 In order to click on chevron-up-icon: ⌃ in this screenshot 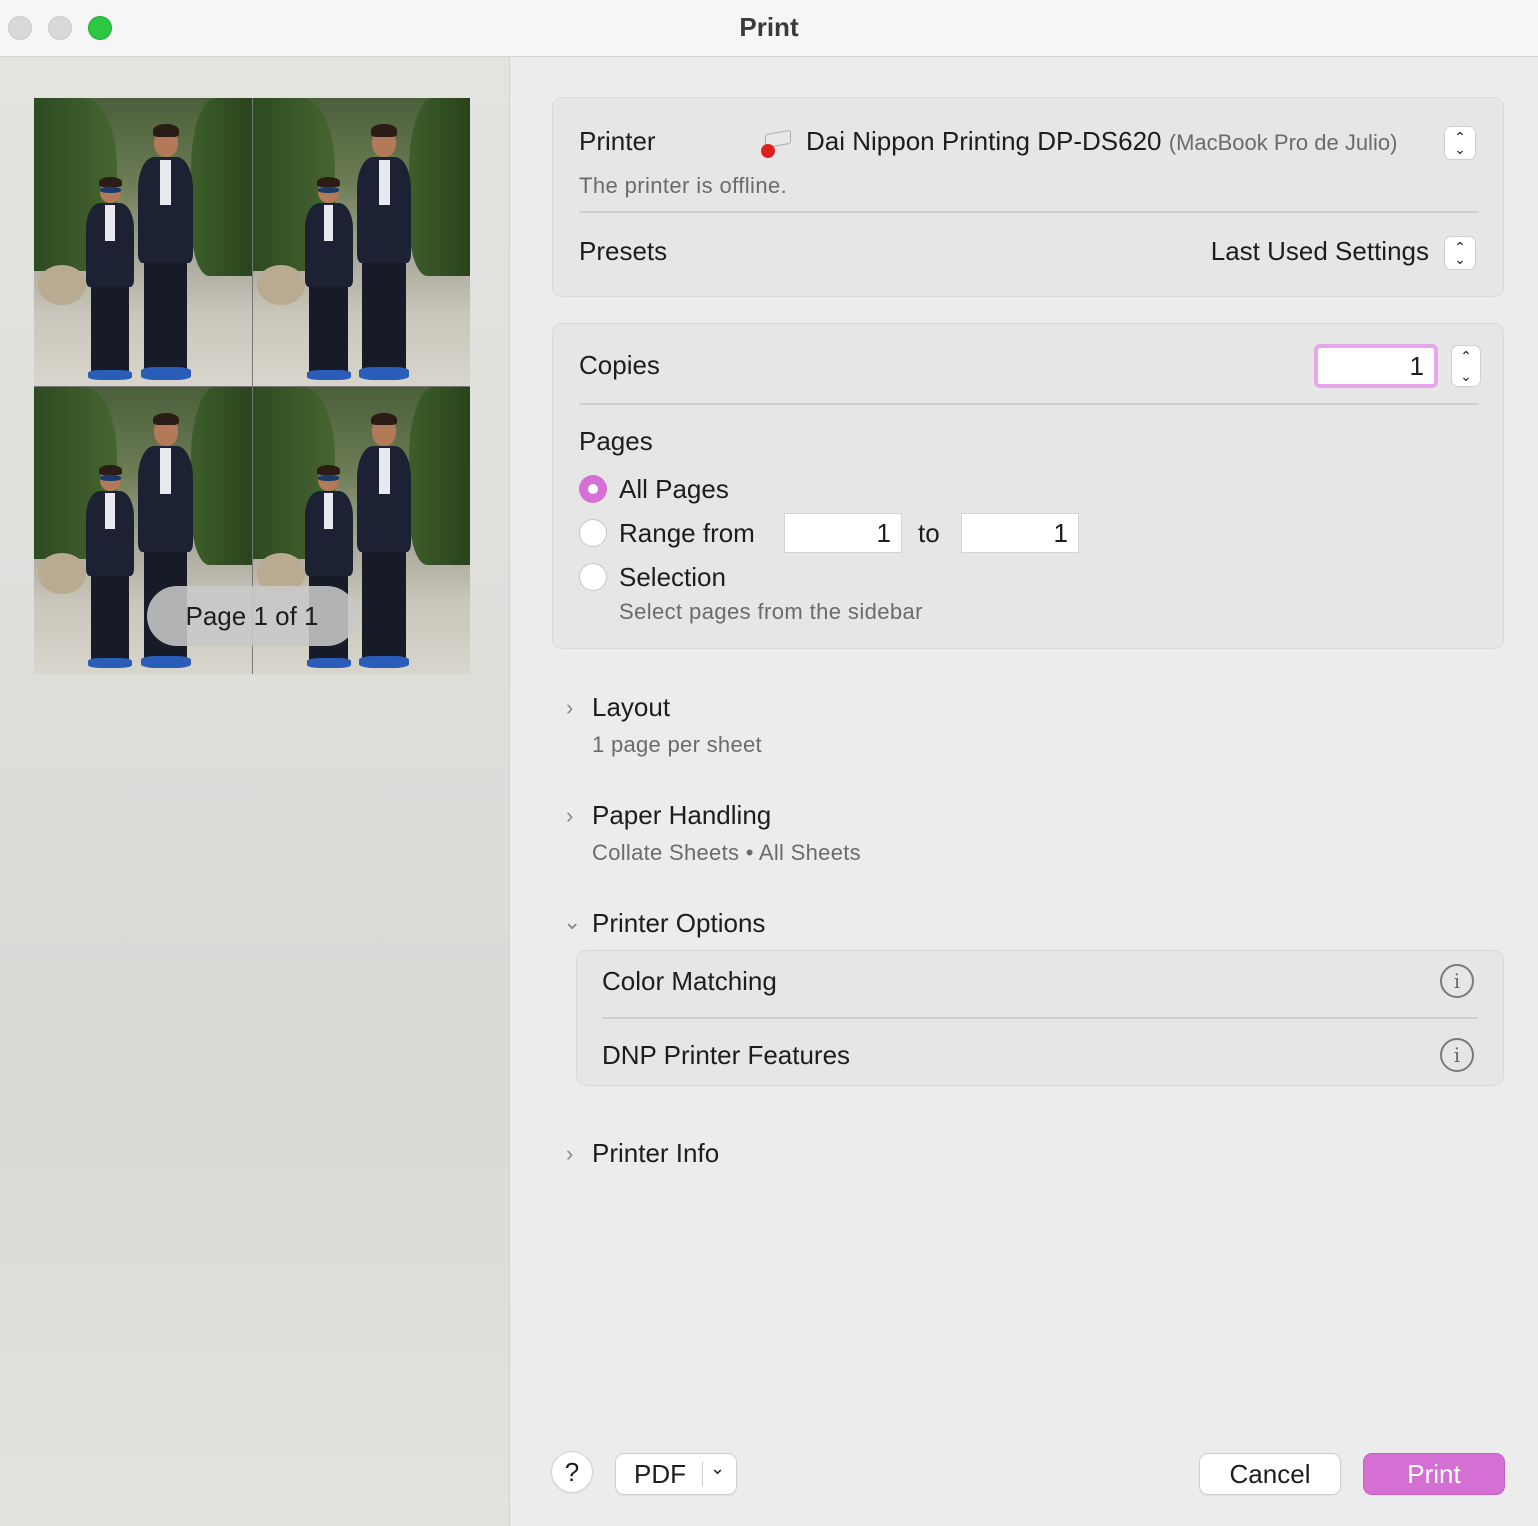, I will do `click(1466, 356)`.